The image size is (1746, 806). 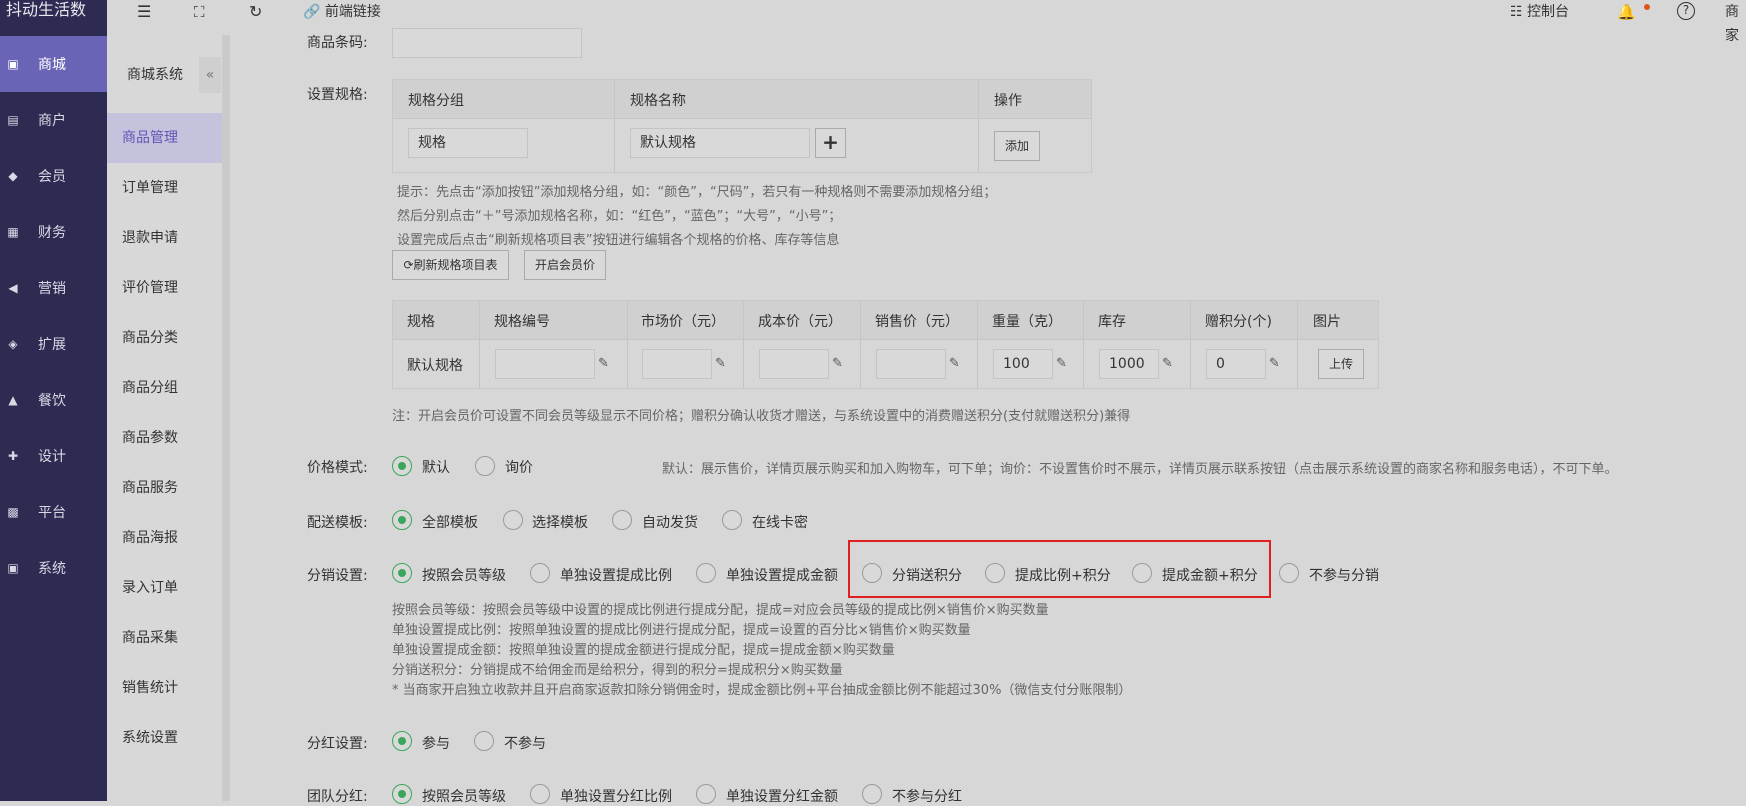 I want to click on sidebar-item-system: ▣ 系统, so click(x=53, y=568).